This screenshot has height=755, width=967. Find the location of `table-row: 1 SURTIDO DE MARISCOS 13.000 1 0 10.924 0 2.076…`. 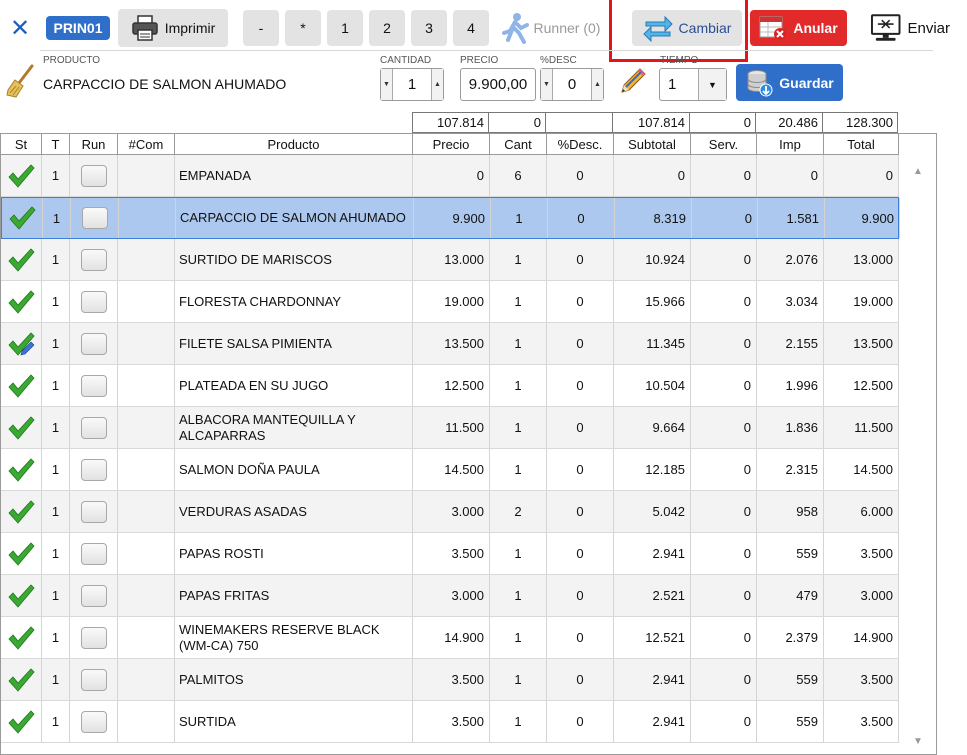

table-row: 1 SURTIDO DE MARISCOS 13.000 1 0 10.924 0 2.076… is located at coordinates (450, 260).